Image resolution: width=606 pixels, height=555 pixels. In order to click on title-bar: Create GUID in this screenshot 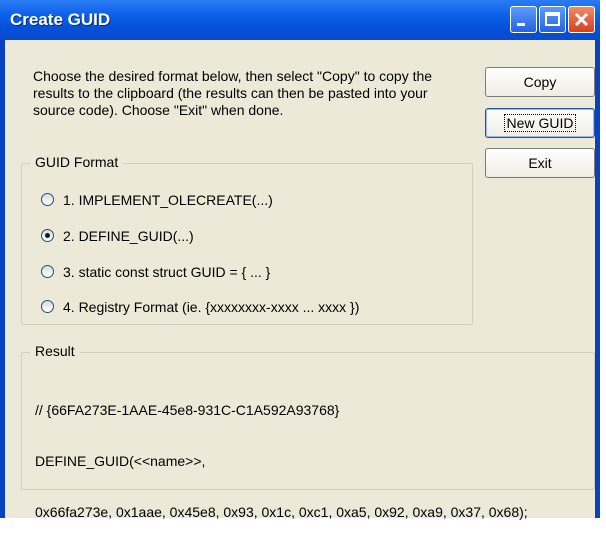, I will do `click(300, 20)`.